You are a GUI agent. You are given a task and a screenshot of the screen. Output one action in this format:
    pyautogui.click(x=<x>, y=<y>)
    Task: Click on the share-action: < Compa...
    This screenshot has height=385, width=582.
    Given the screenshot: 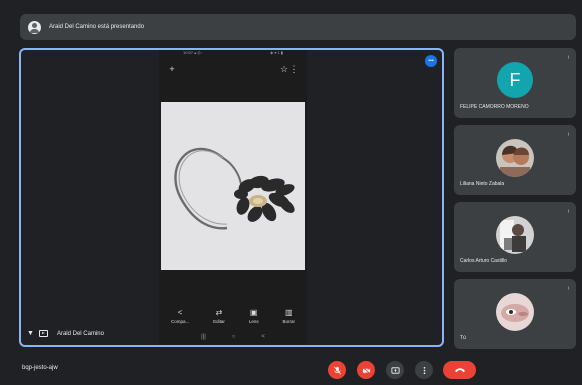 What is the action you would take?
    pyautogui.click(x=180, y=316)
    